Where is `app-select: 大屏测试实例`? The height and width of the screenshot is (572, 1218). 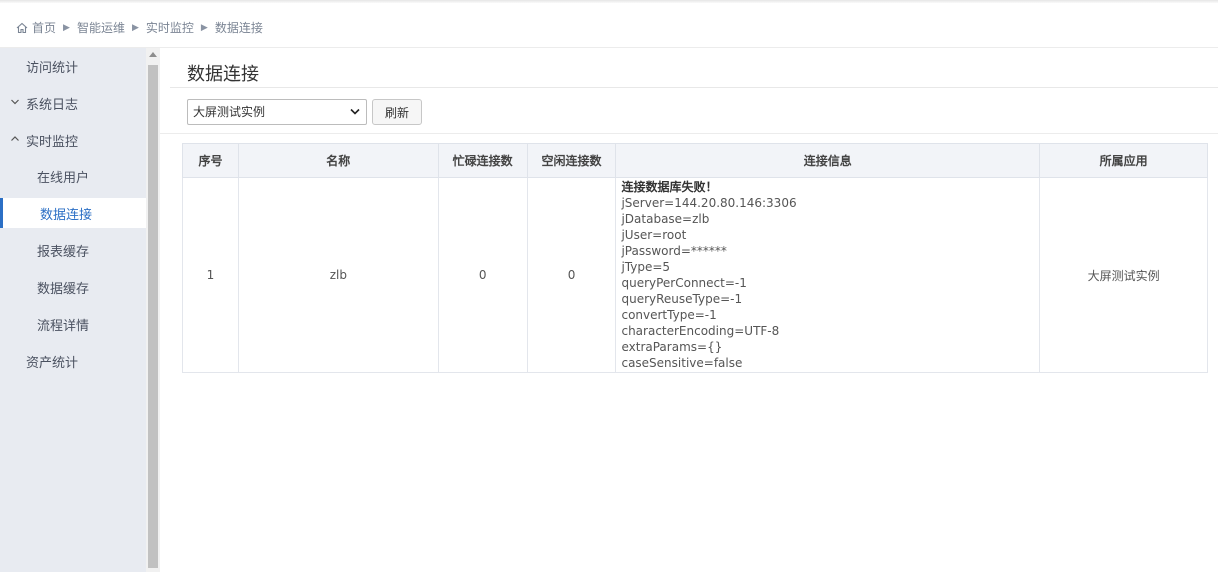
app-select: 大屏测试实例 is located at coordinates (277, 112).